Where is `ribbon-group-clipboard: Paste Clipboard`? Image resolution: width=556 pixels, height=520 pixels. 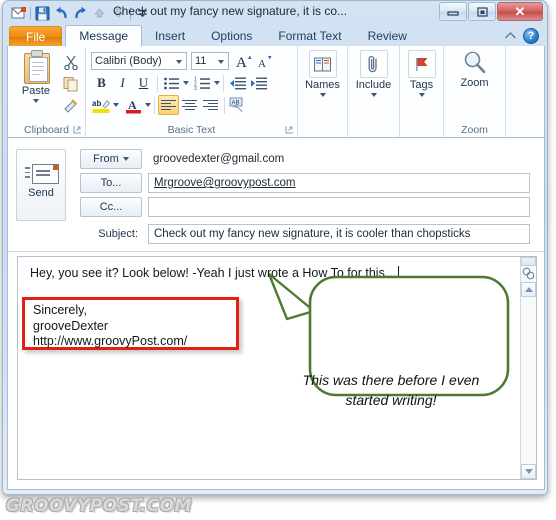
ribbon-group-clipboard: Paste Clipboard is located at coordinates (47, 91).